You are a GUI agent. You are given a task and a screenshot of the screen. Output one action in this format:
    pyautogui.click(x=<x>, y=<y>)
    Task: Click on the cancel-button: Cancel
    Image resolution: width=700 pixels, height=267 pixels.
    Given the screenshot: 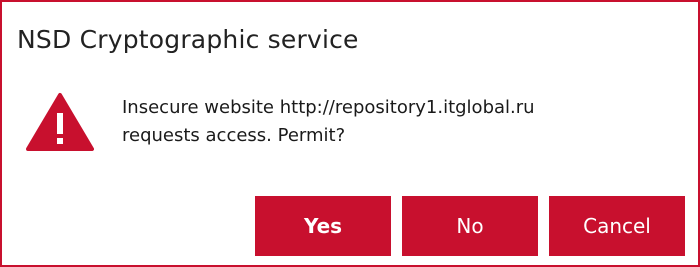 What is the action you would take?
    pyautogui.click(x=617, y=226)
    